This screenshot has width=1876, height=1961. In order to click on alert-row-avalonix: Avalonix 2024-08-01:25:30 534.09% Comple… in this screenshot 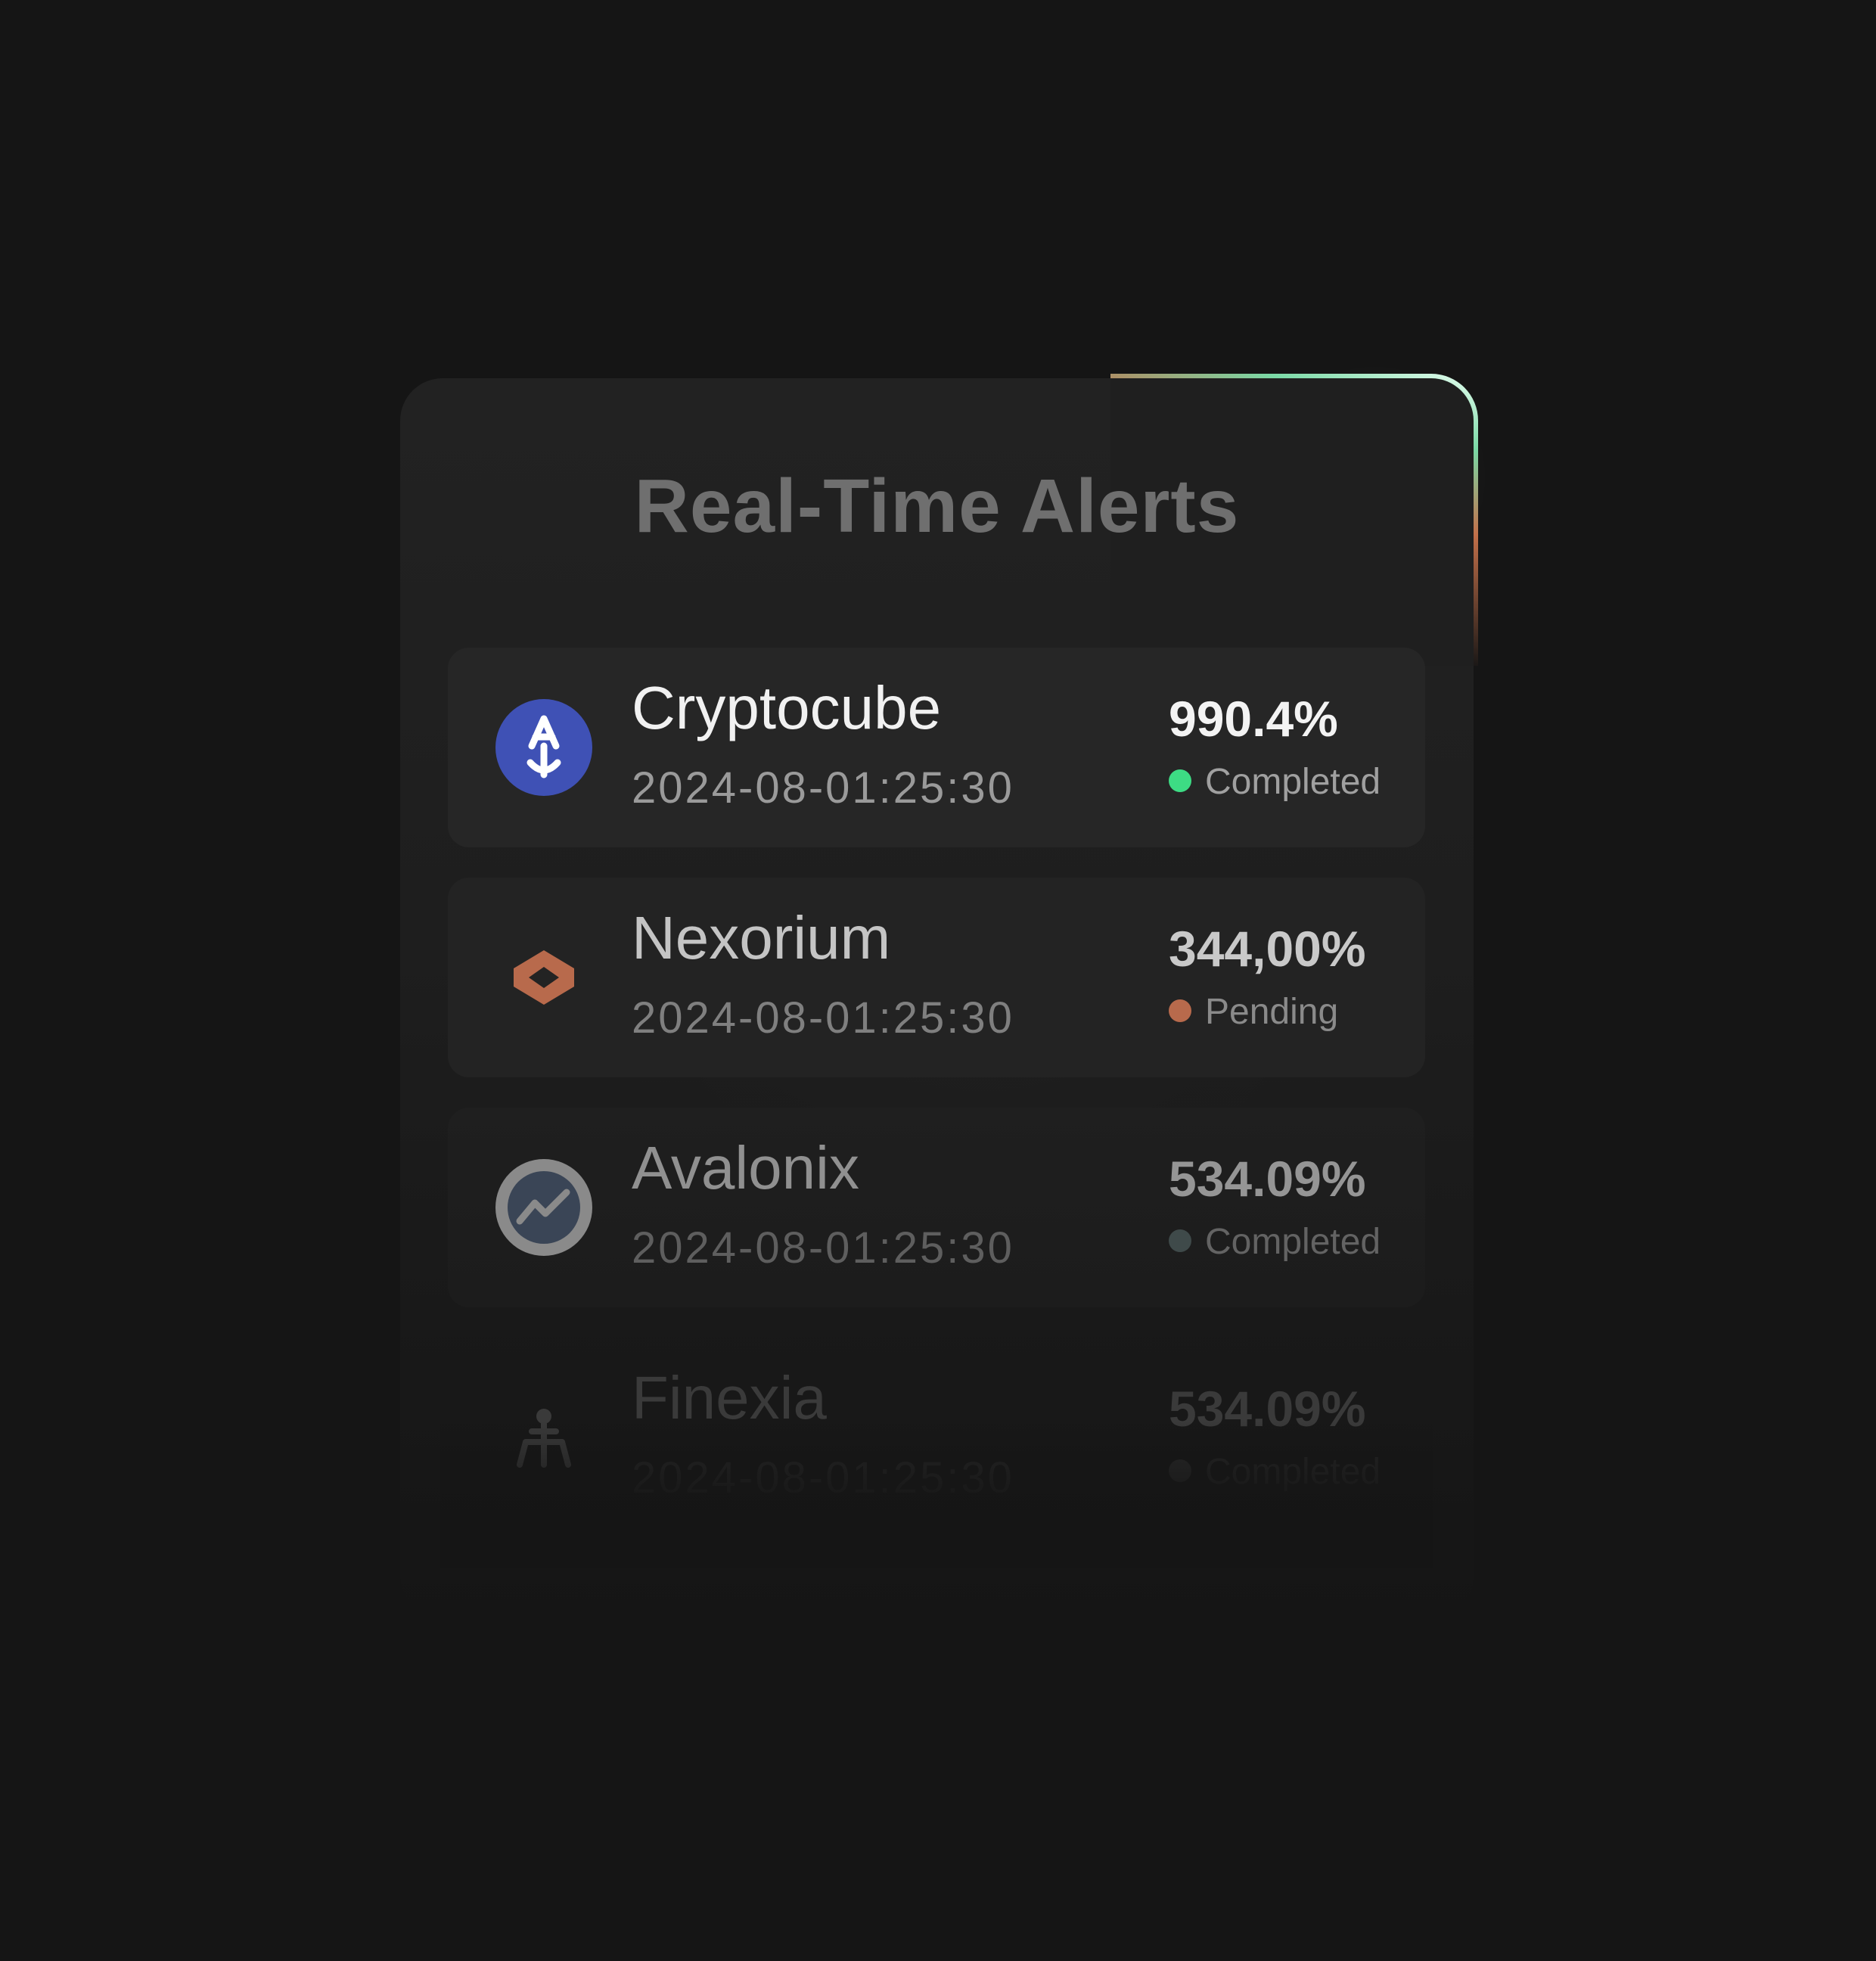, I will do `click(936, 1207)`.